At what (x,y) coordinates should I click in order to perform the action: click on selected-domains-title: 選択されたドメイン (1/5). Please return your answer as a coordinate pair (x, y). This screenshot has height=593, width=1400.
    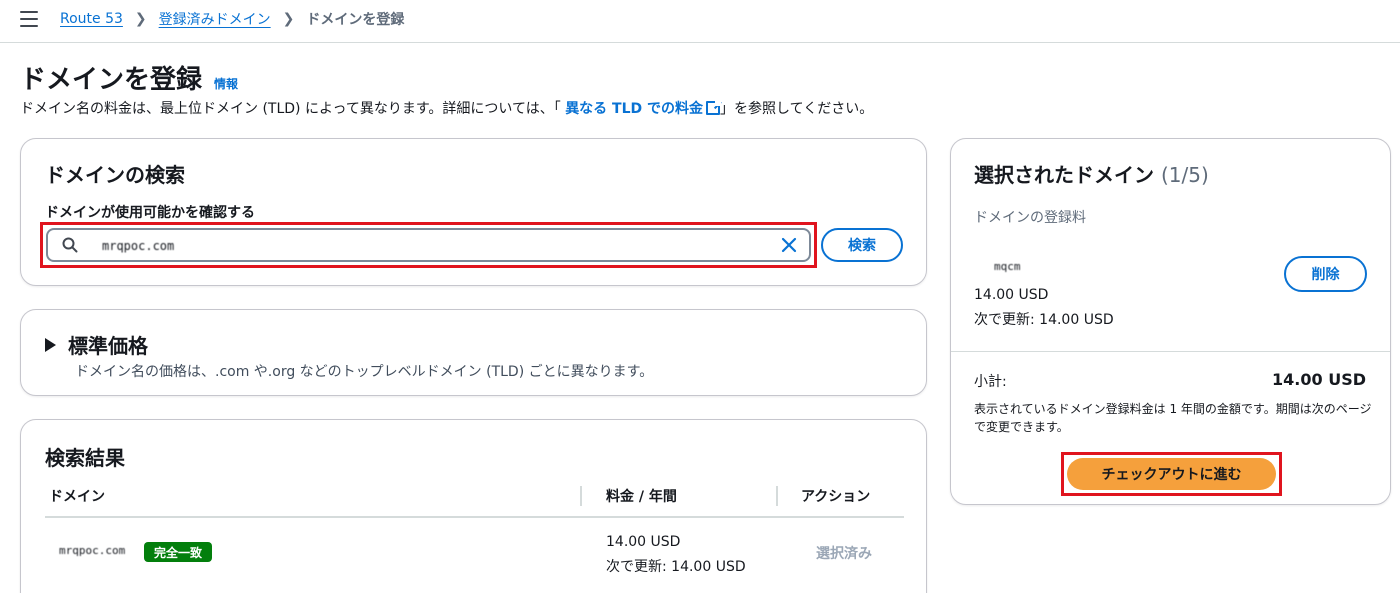
    Looking at the image, I should click on (1091, 173).